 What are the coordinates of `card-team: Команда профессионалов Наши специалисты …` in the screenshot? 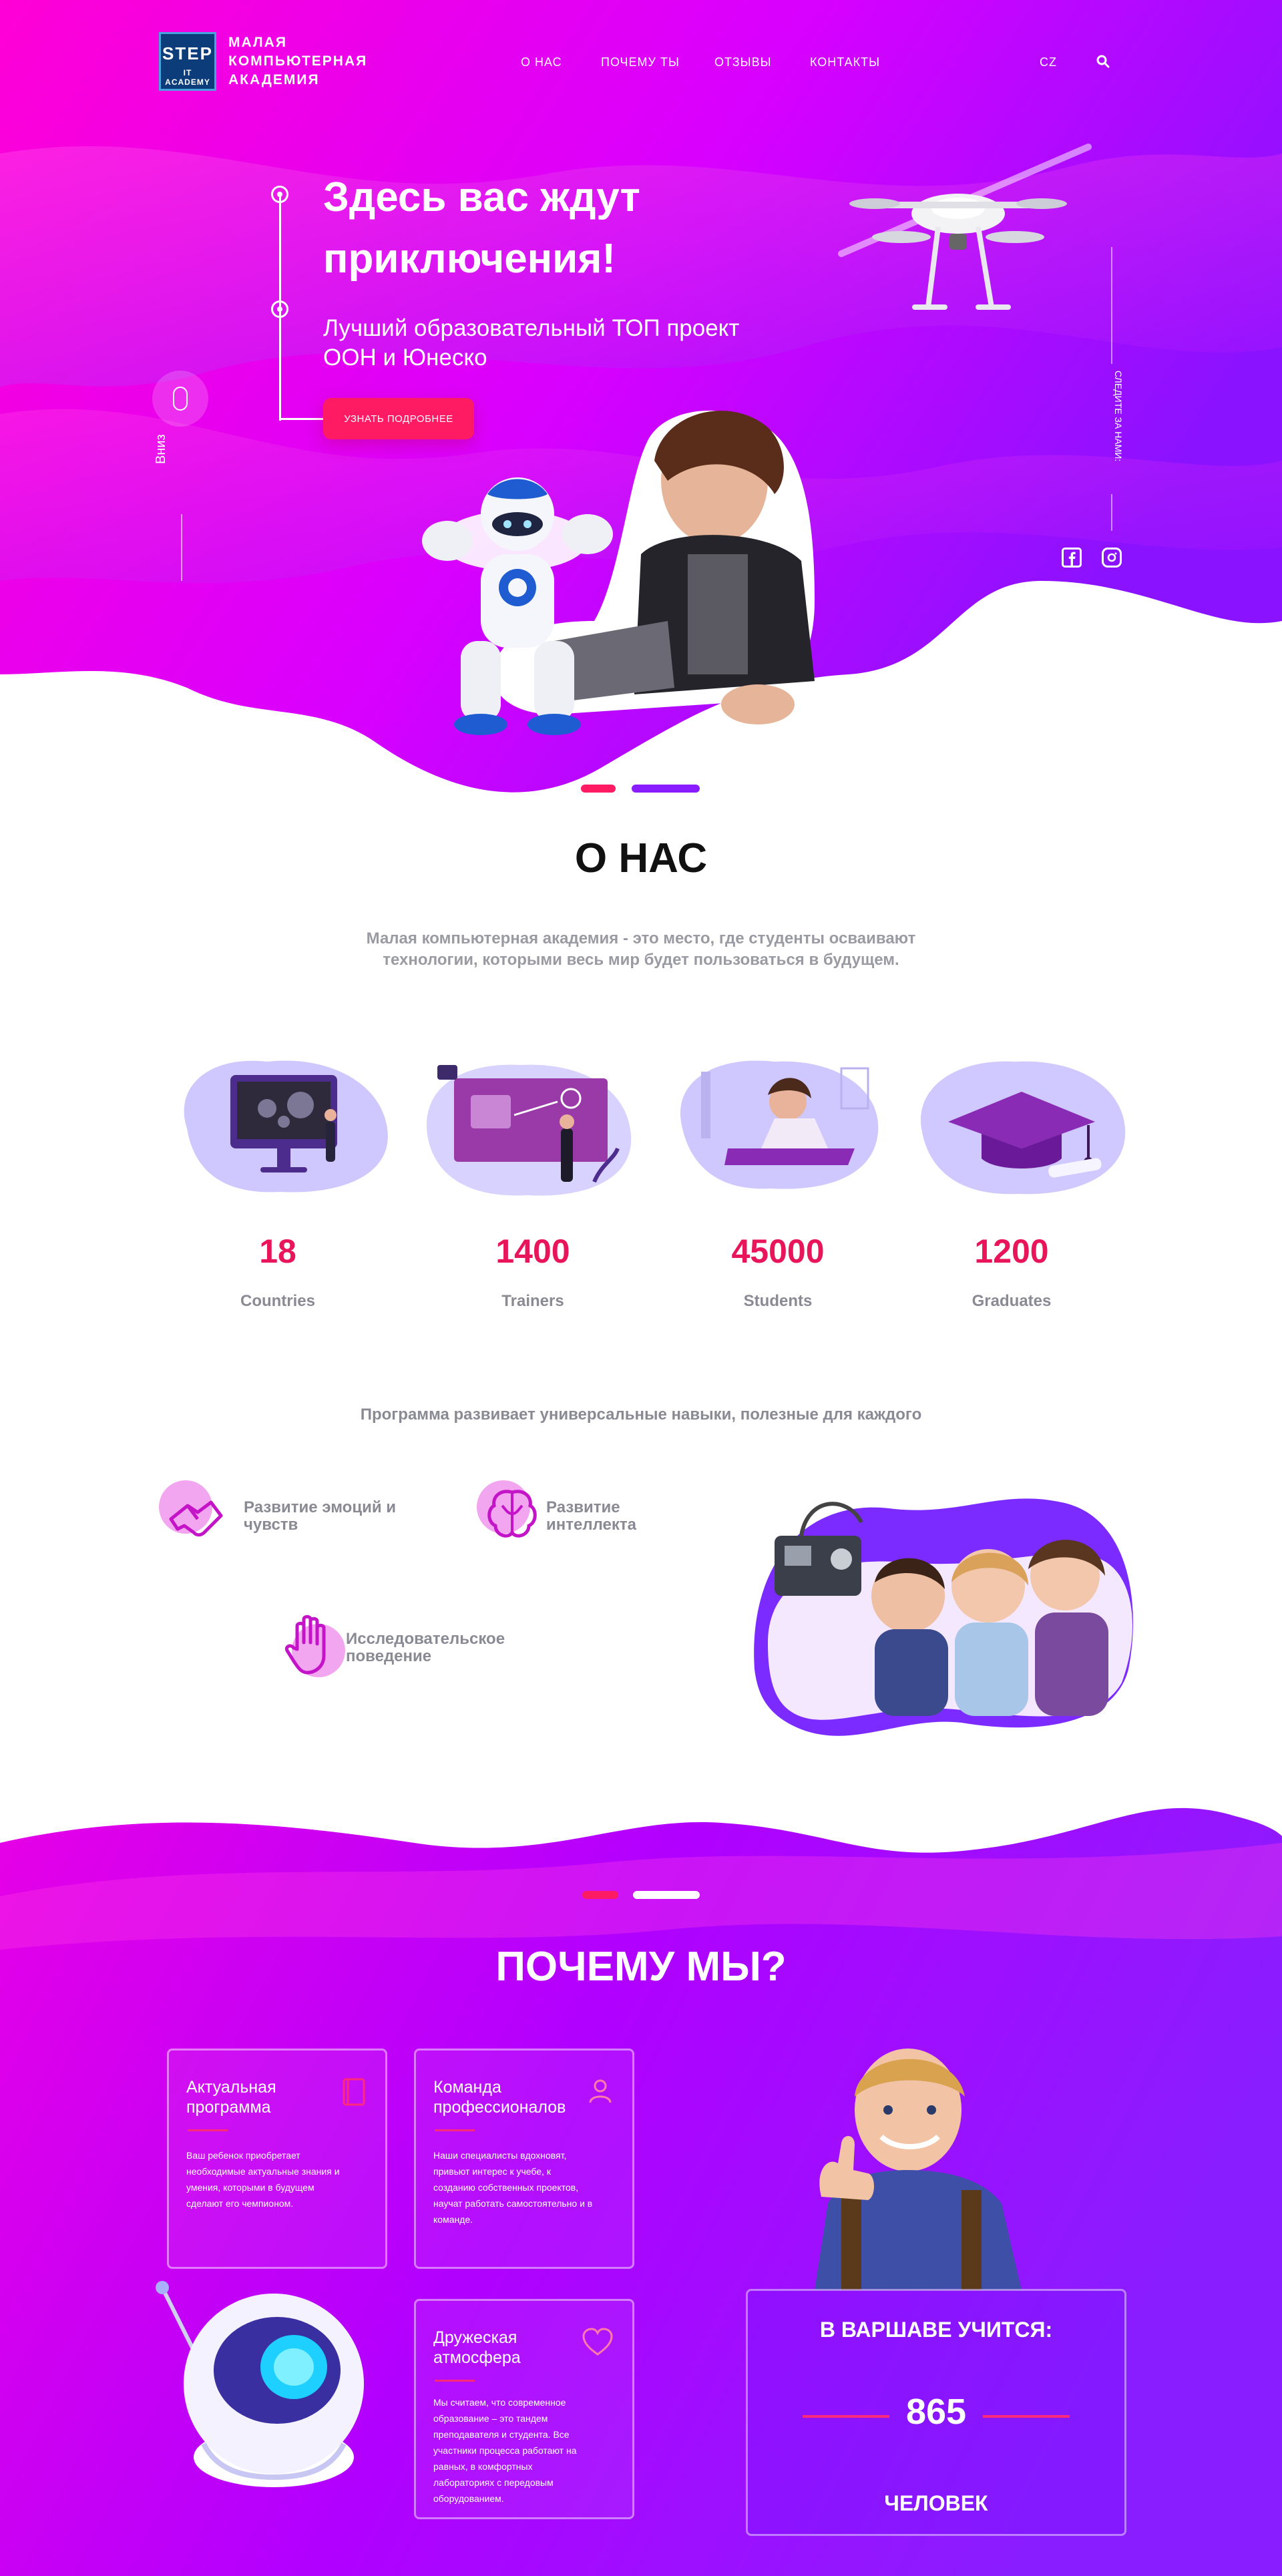 It's located at (524, 2159).